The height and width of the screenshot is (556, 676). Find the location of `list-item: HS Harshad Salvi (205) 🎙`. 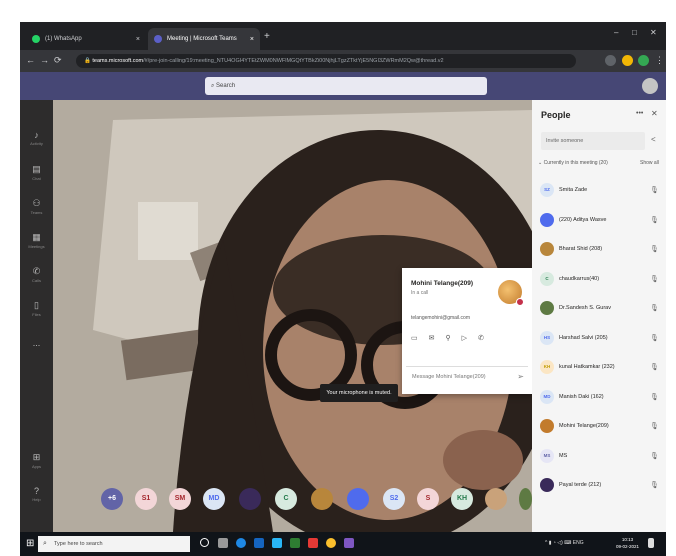

list-item: HS Harshad Salvi (205) 🎙 is located at coordinates (599, 339).